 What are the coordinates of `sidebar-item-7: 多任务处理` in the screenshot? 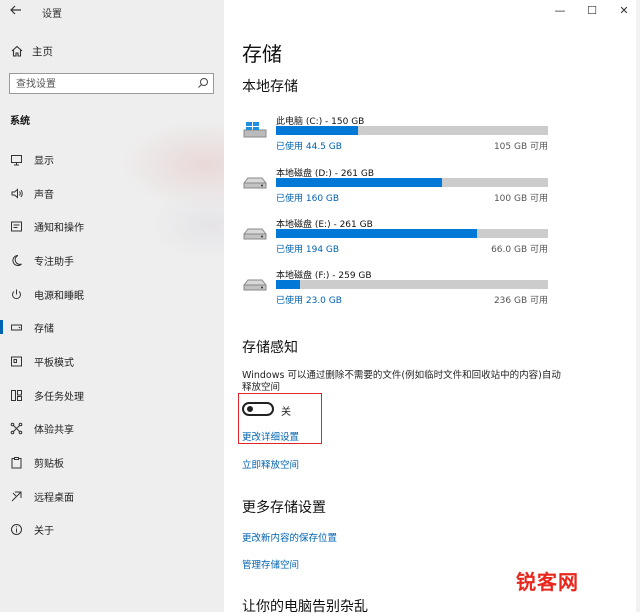 It's located at (112, 395).